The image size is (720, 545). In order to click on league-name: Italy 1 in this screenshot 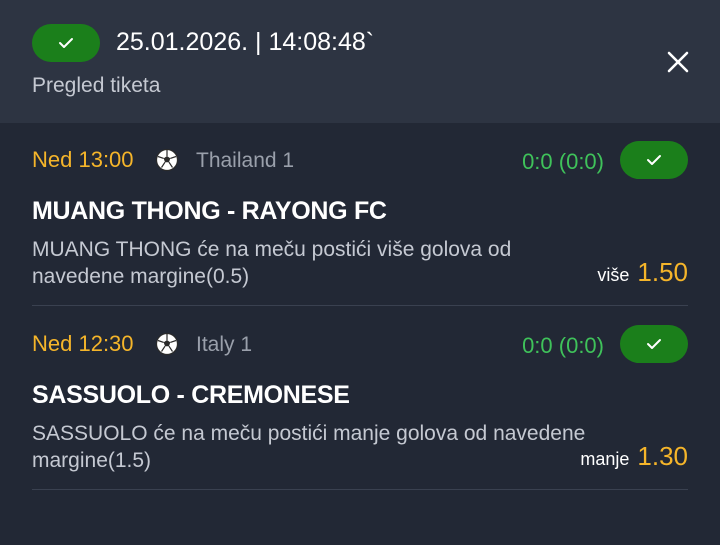, I will do `click(224, 344)`.